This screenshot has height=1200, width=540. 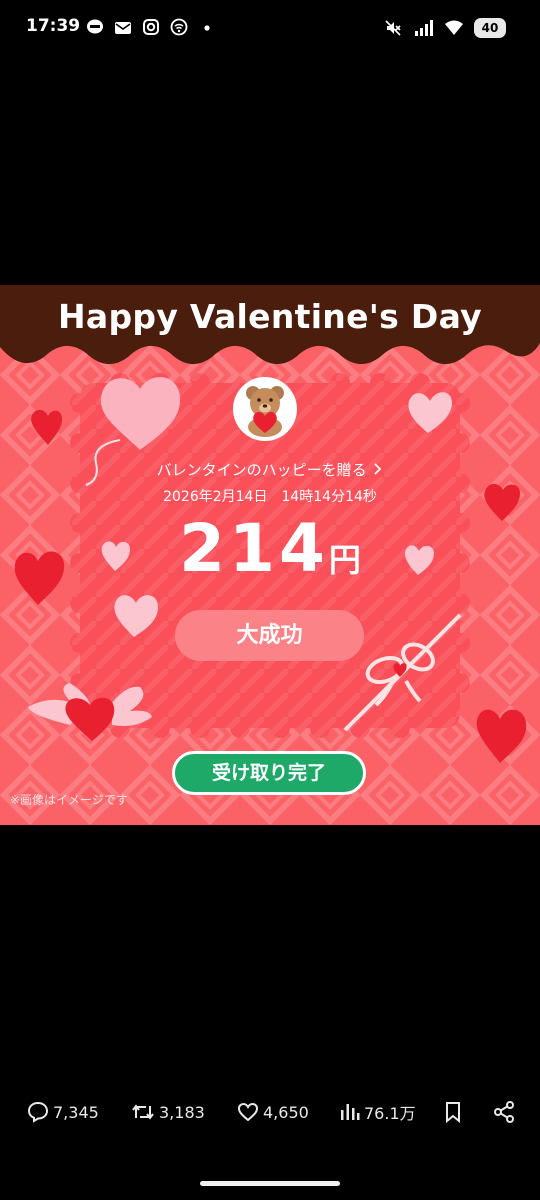 I want to click on dot-icon, so click(x=207, y=27).